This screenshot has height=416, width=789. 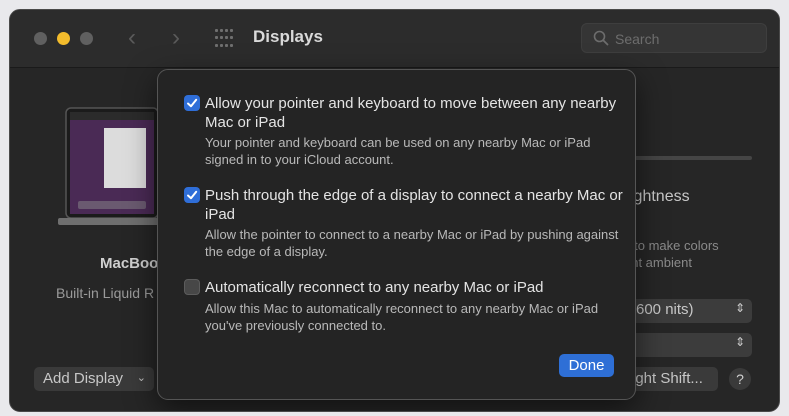 I want to click on allow-pointer-checkbox, so click(x=192, y=103).